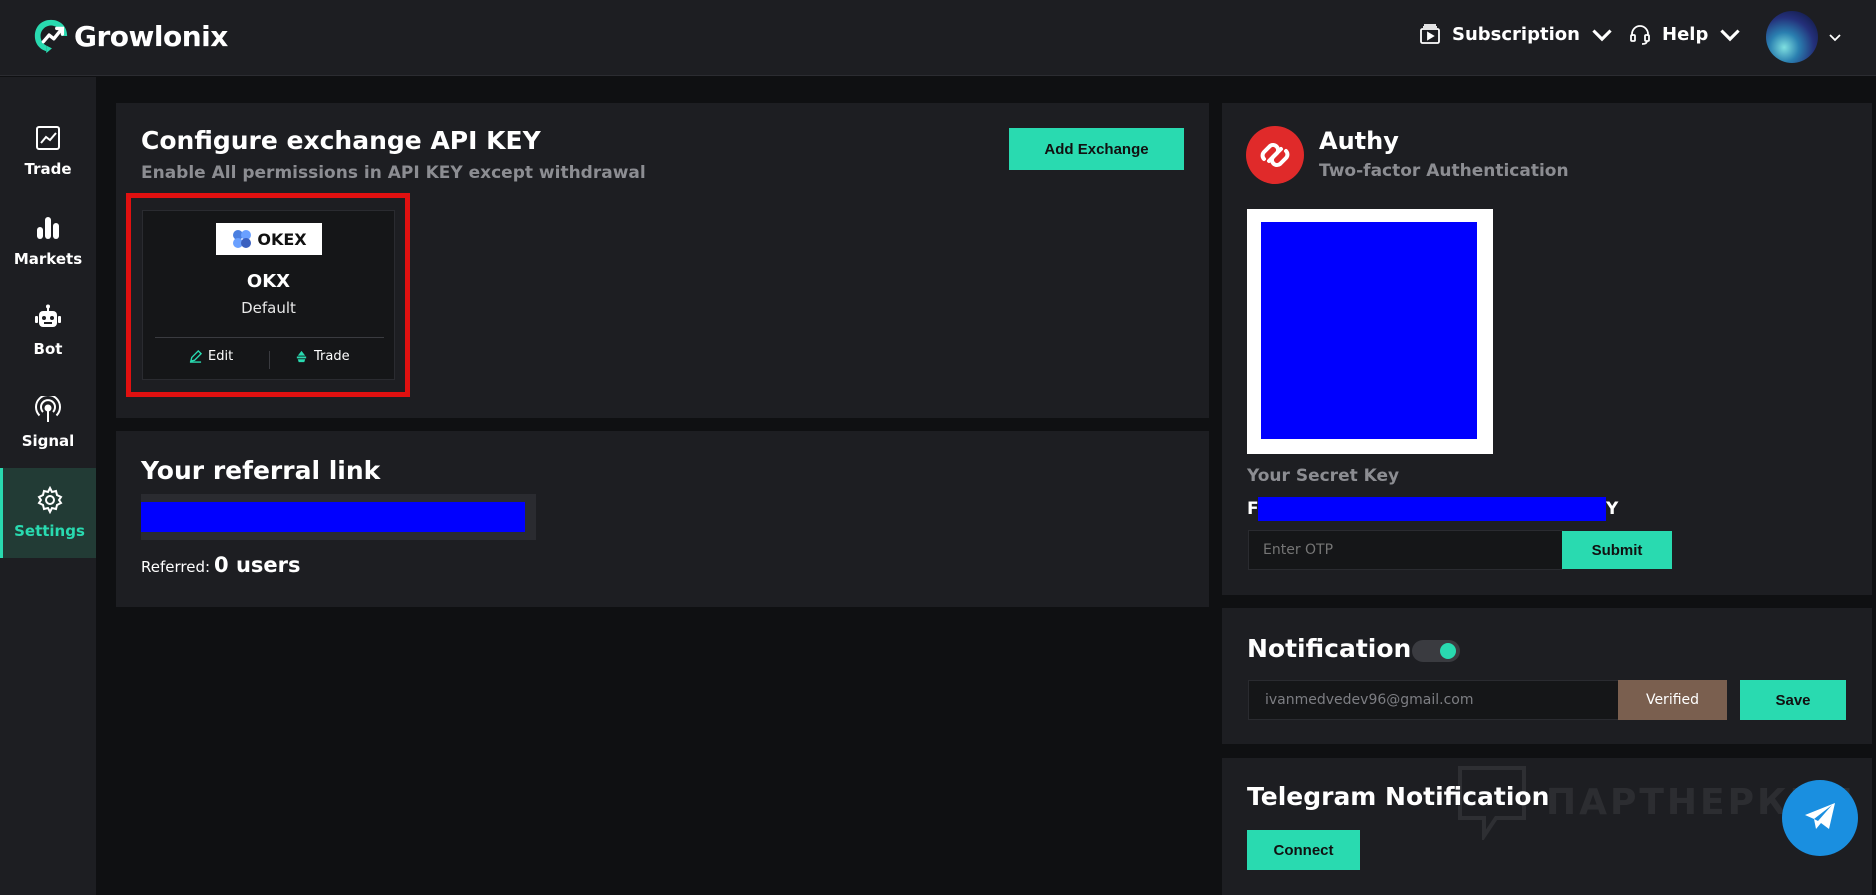  What do you see at coordinates (1640, 35) in the screenshot?
I see `headset-icon` at bounding box center [1640, 35].